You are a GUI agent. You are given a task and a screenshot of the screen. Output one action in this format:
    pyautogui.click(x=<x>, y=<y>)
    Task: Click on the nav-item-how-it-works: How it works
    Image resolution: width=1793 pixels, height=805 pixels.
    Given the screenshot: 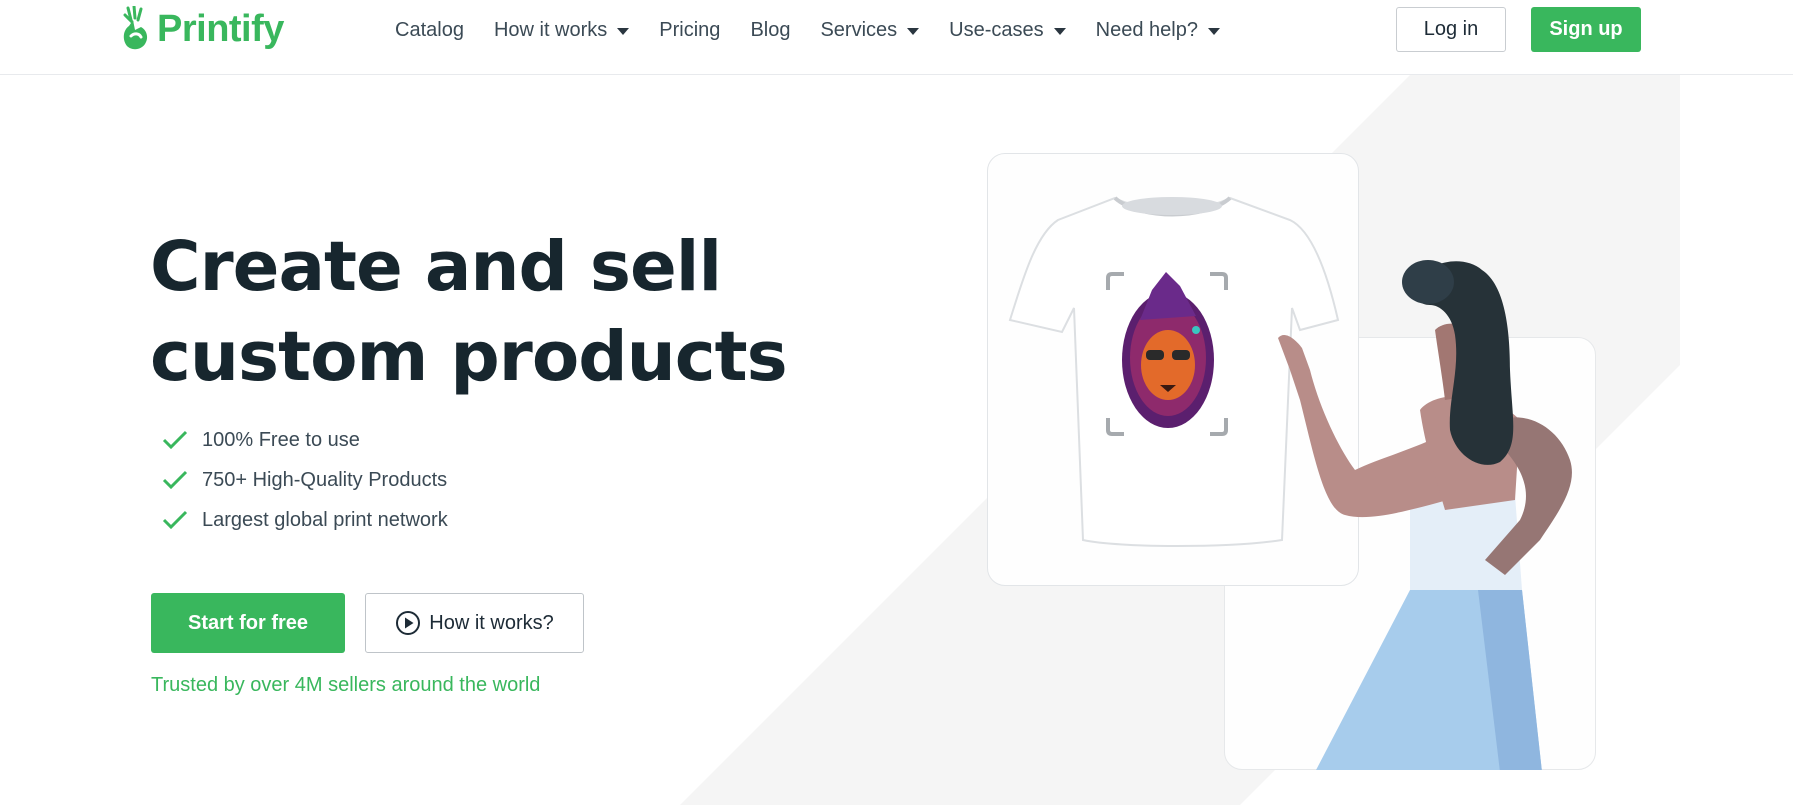 What is the action you would take?
    pyautogui.click(x=561, y=30)
    